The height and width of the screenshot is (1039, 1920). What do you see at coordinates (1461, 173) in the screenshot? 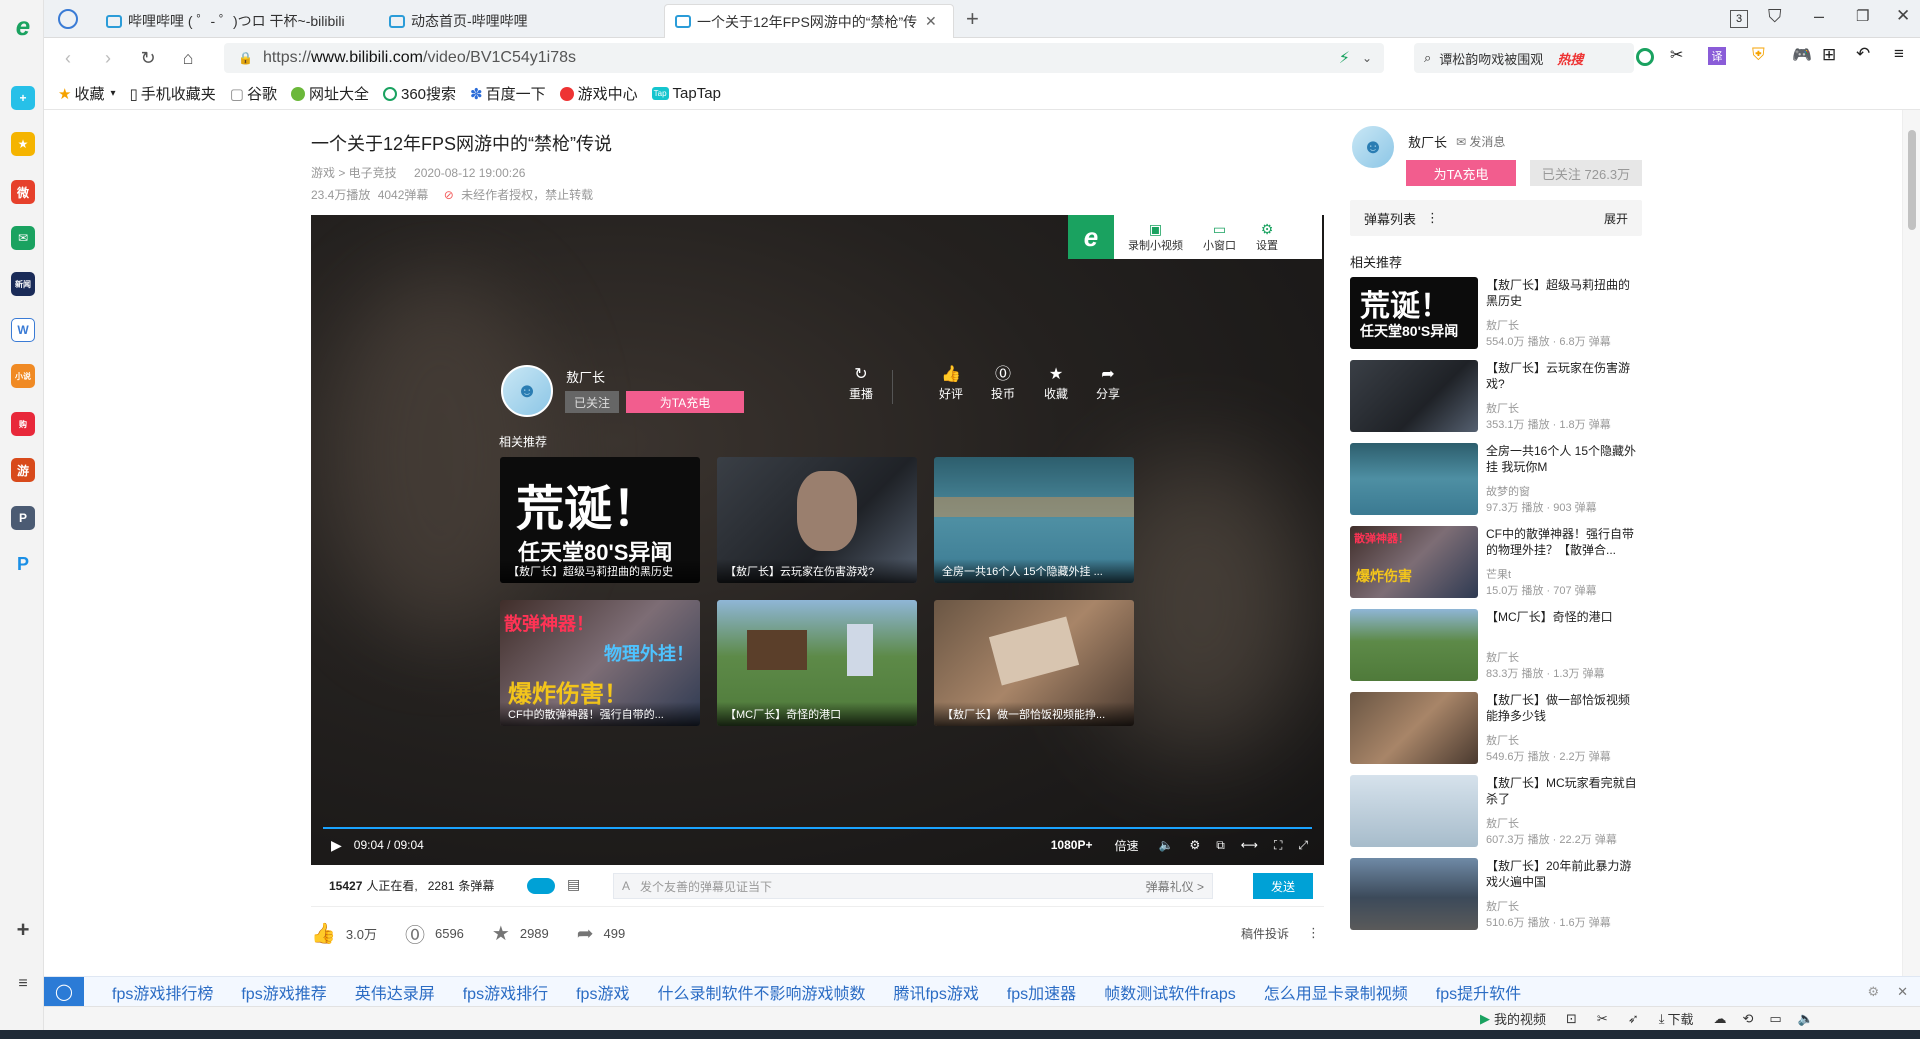
I see `charge-button: 为TA充电` at bounding box center [1461, 173].